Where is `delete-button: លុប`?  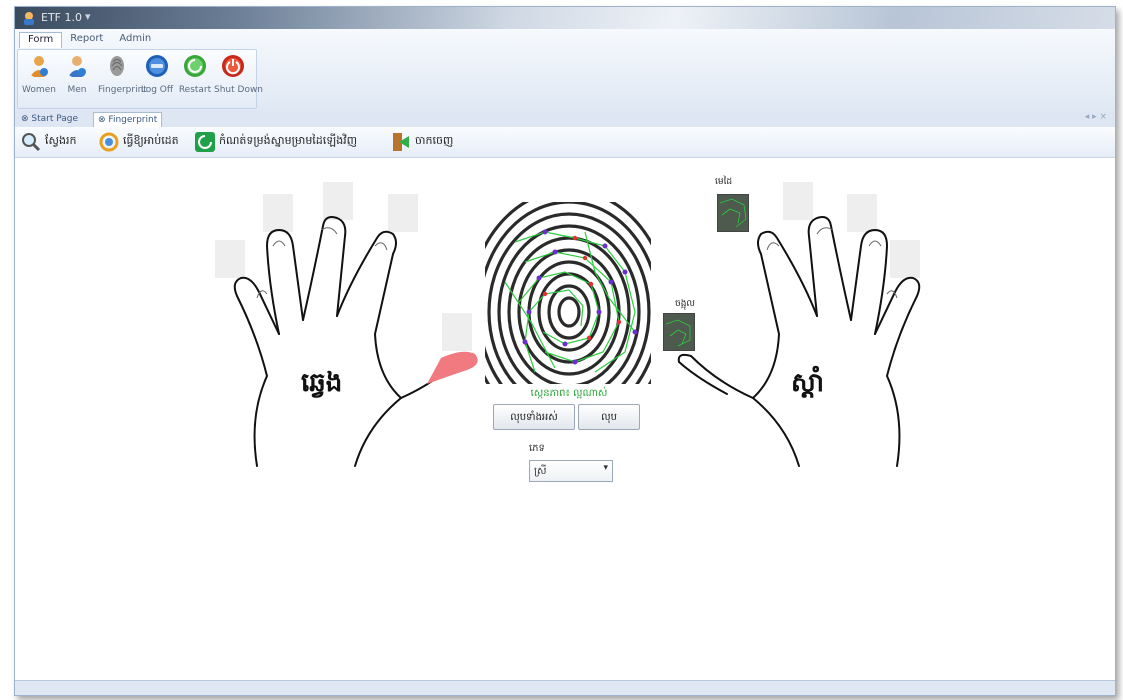 delete-button: លុប is located at coordinates (609, 417).